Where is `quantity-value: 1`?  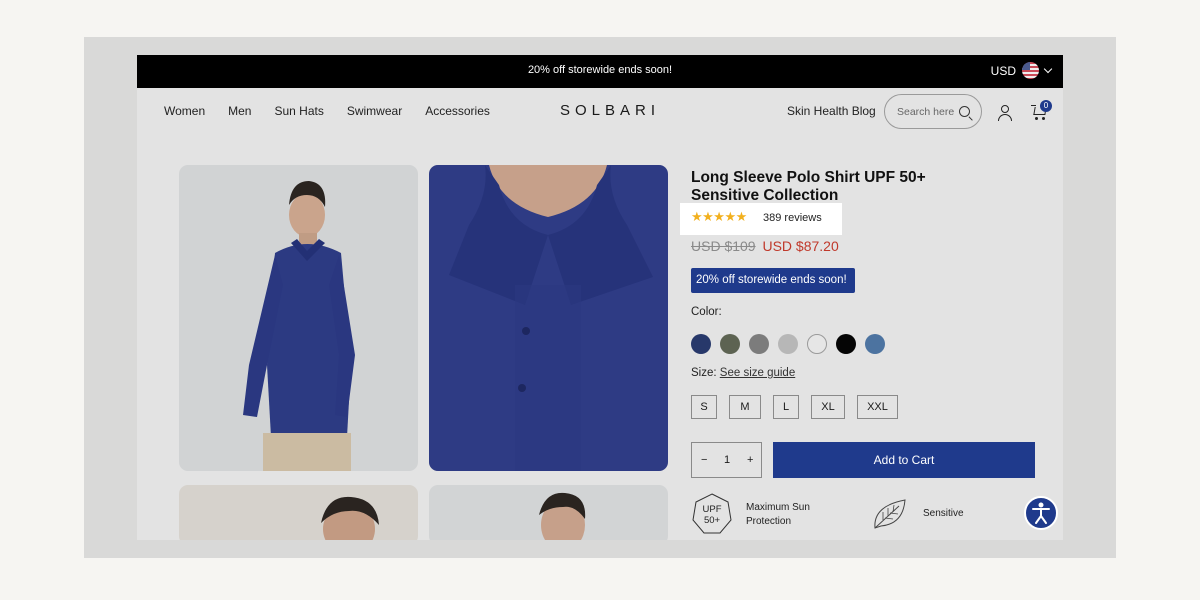 quantity-value: 1 is located at coordinates (727, 460).